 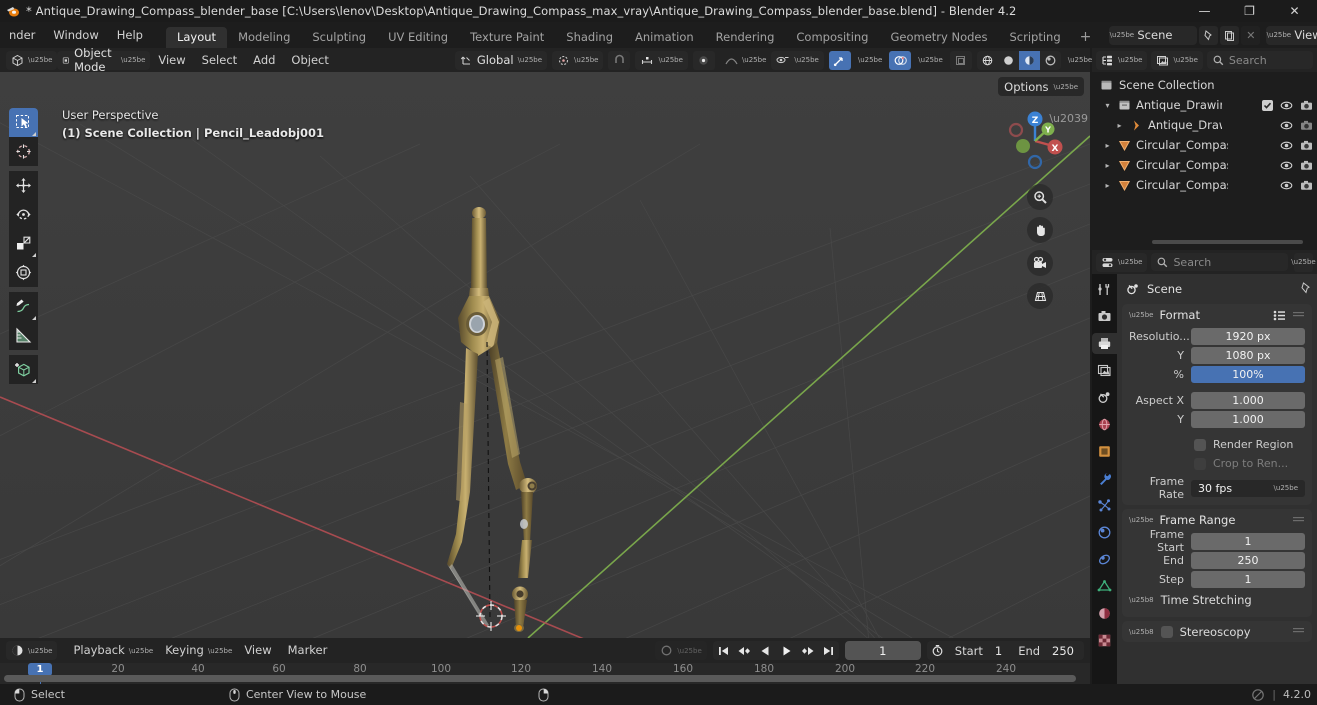 What do you see at coordinates (1104, 532) in the screenshot?
I see `physics-tab` at bounding box center [1104, 532].